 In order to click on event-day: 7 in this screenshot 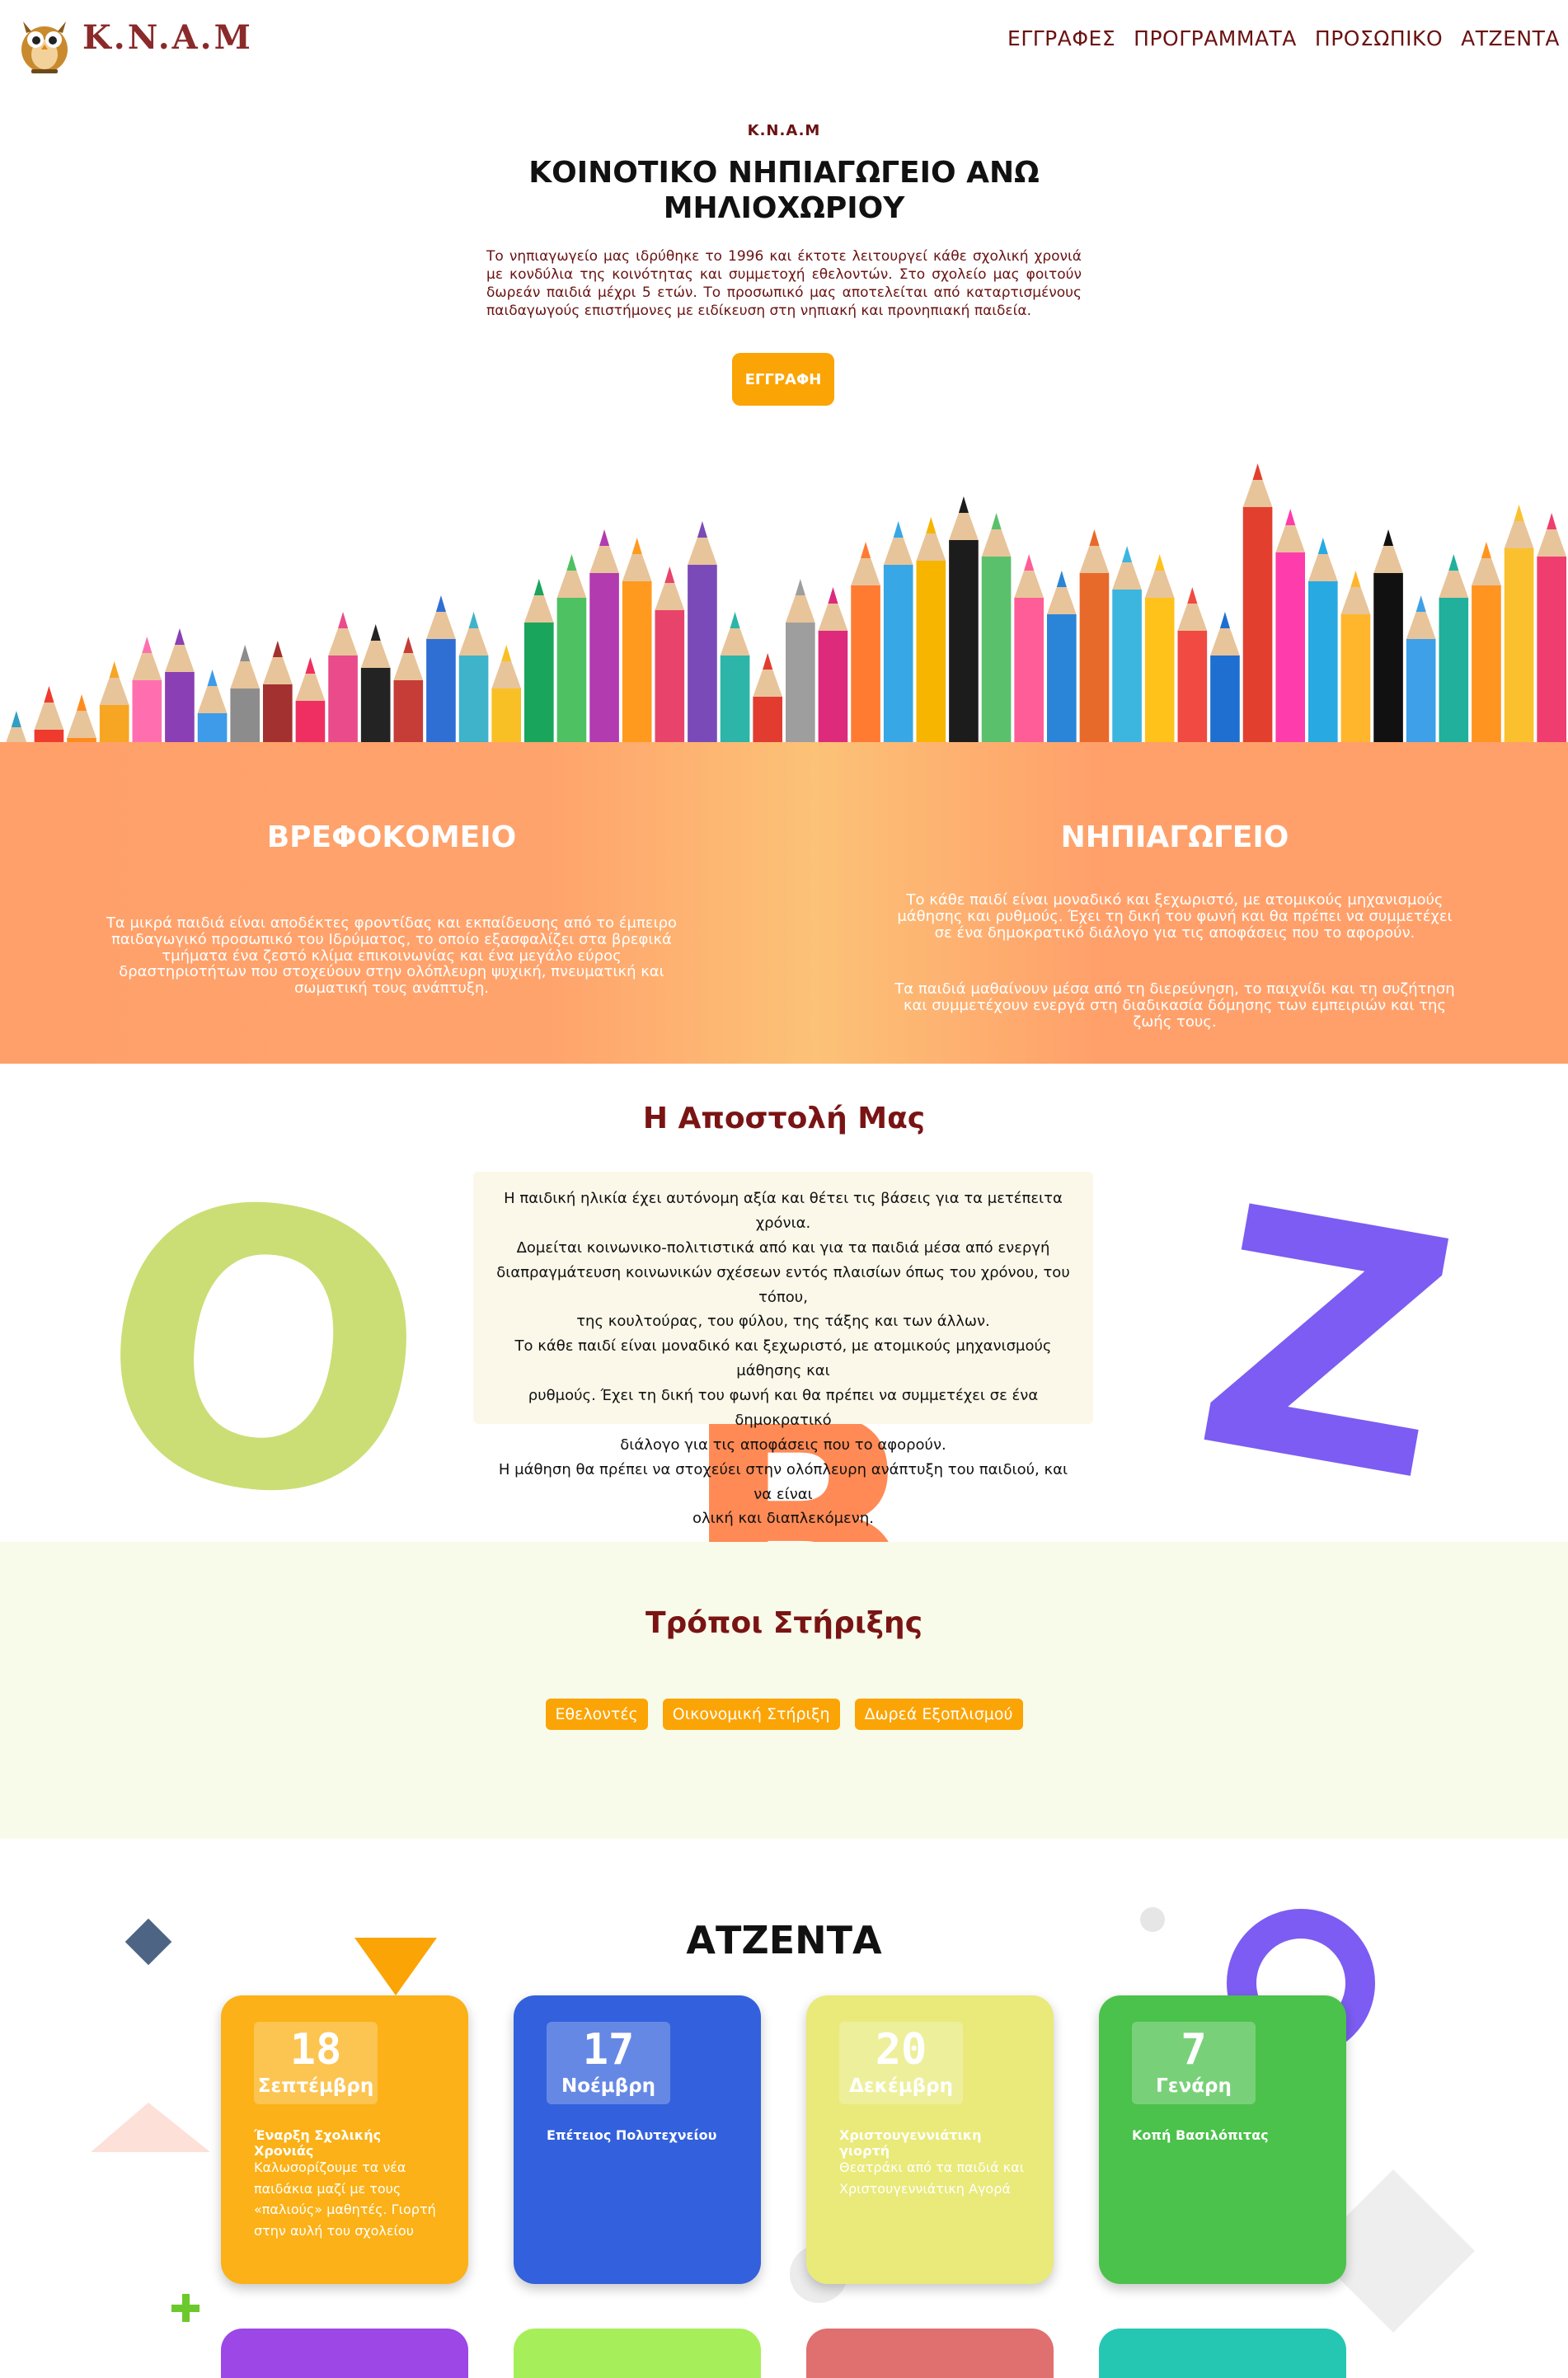, I will do `click(1194, 2050)`.